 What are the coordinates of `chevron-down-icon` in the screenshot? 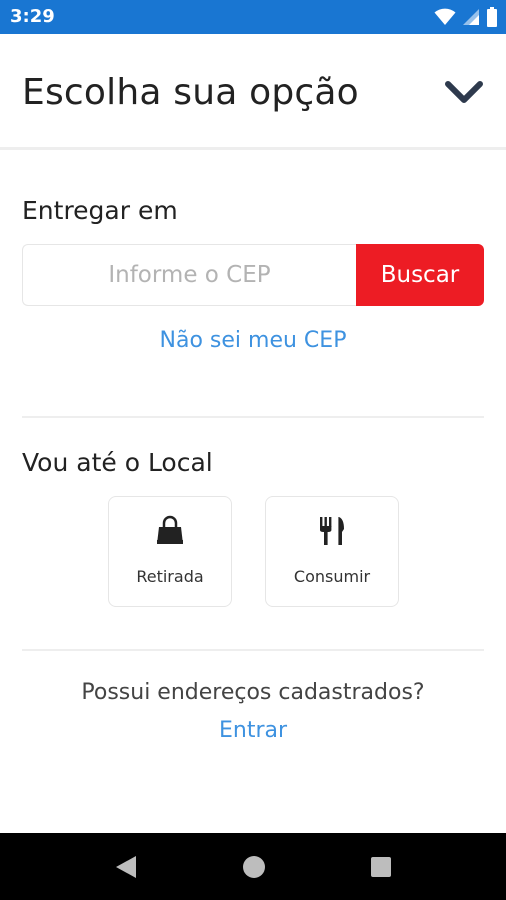 It's located at (464, 92).